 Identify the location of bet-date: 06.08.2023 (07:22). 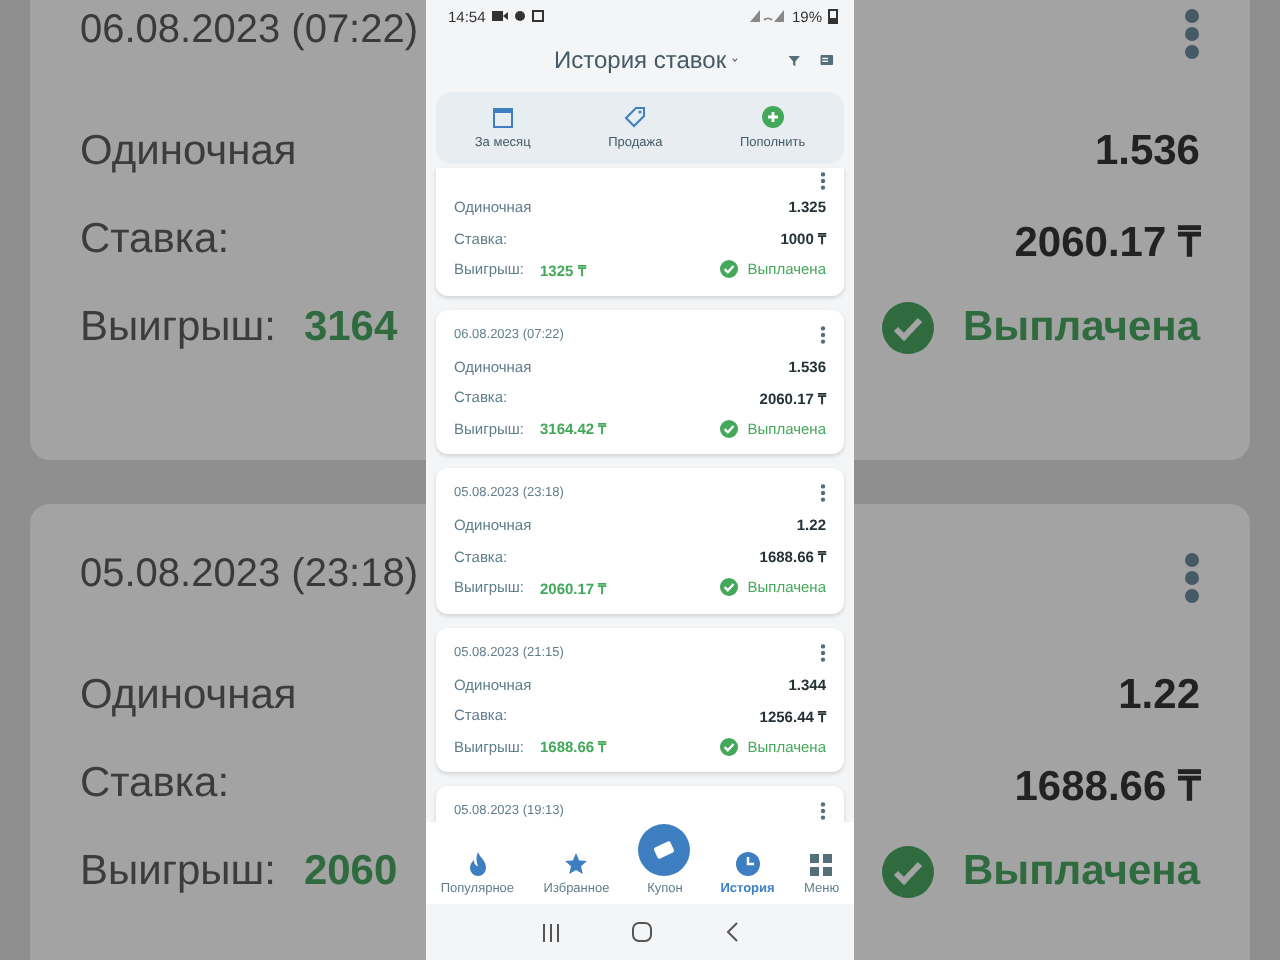
(250, 32).